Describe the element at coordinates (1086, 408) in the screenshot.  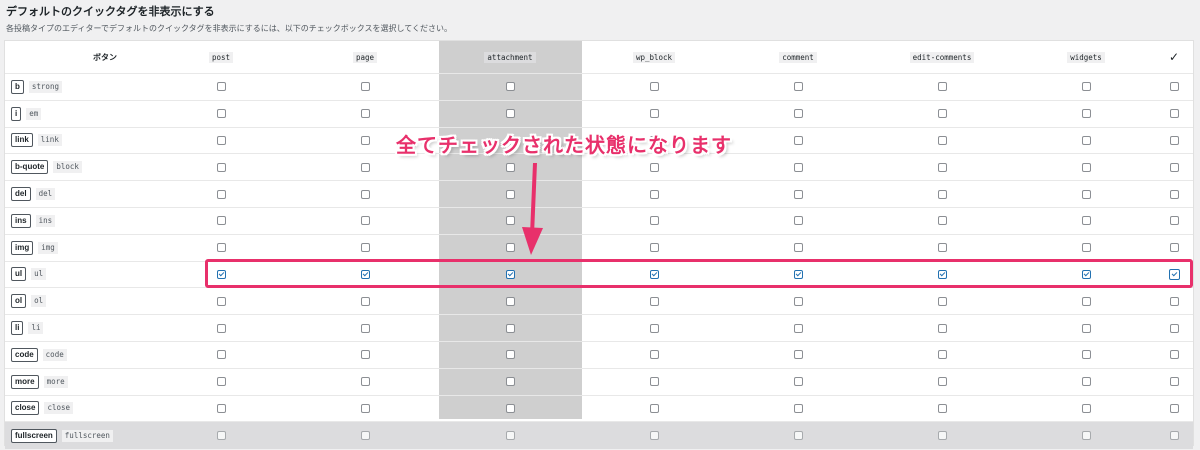
I see `checkbox-close-widgets` at that location.